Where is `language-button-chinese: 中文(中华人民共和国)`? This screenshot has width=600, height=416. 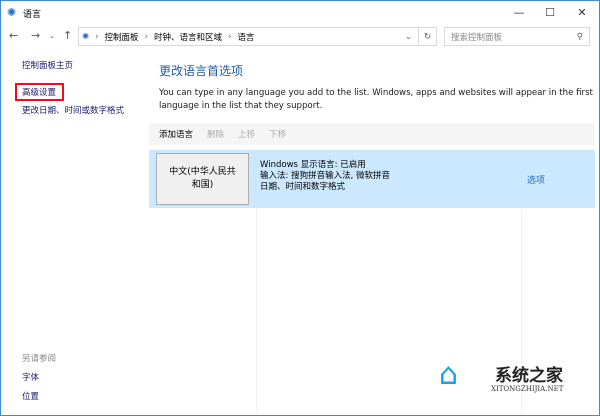 language-button-chinese: 中文(中华人民共和国) is located at coordinates (202, 179).